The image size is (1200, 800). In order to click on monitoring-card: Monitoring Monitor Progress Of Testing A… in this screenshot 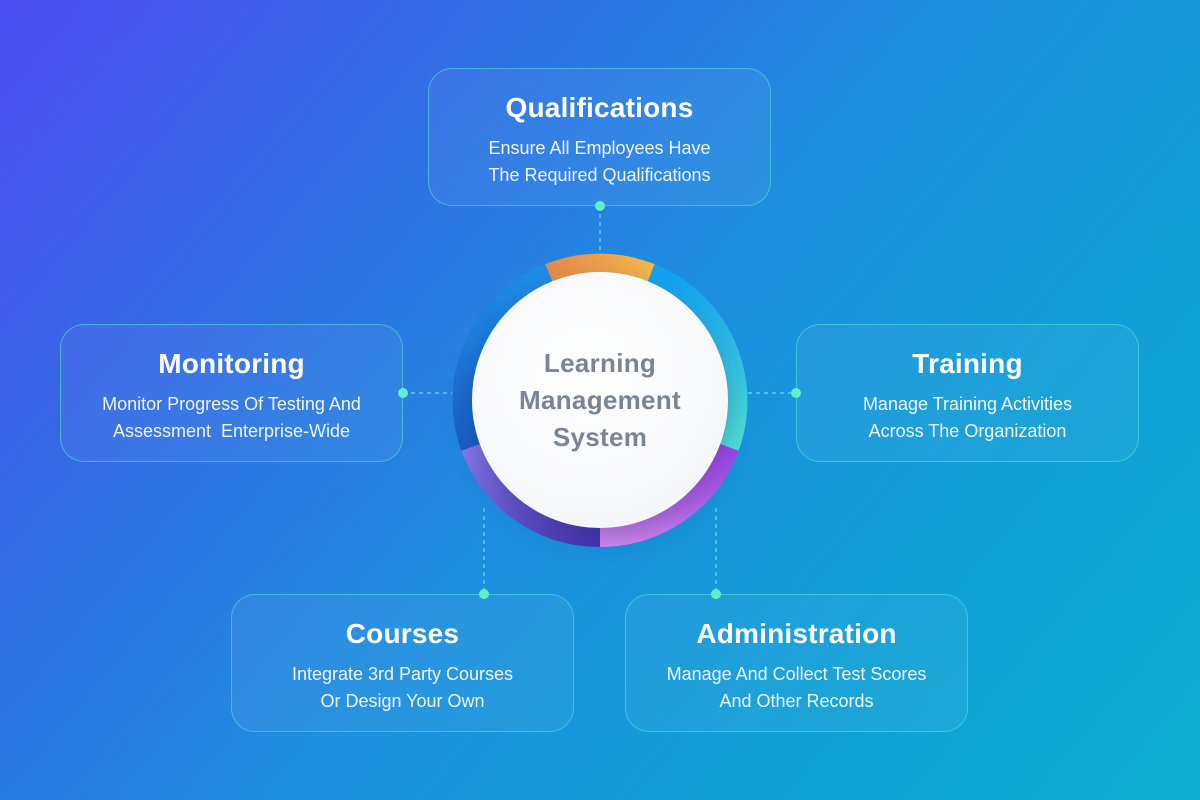, I will do `click(231, 393)`.